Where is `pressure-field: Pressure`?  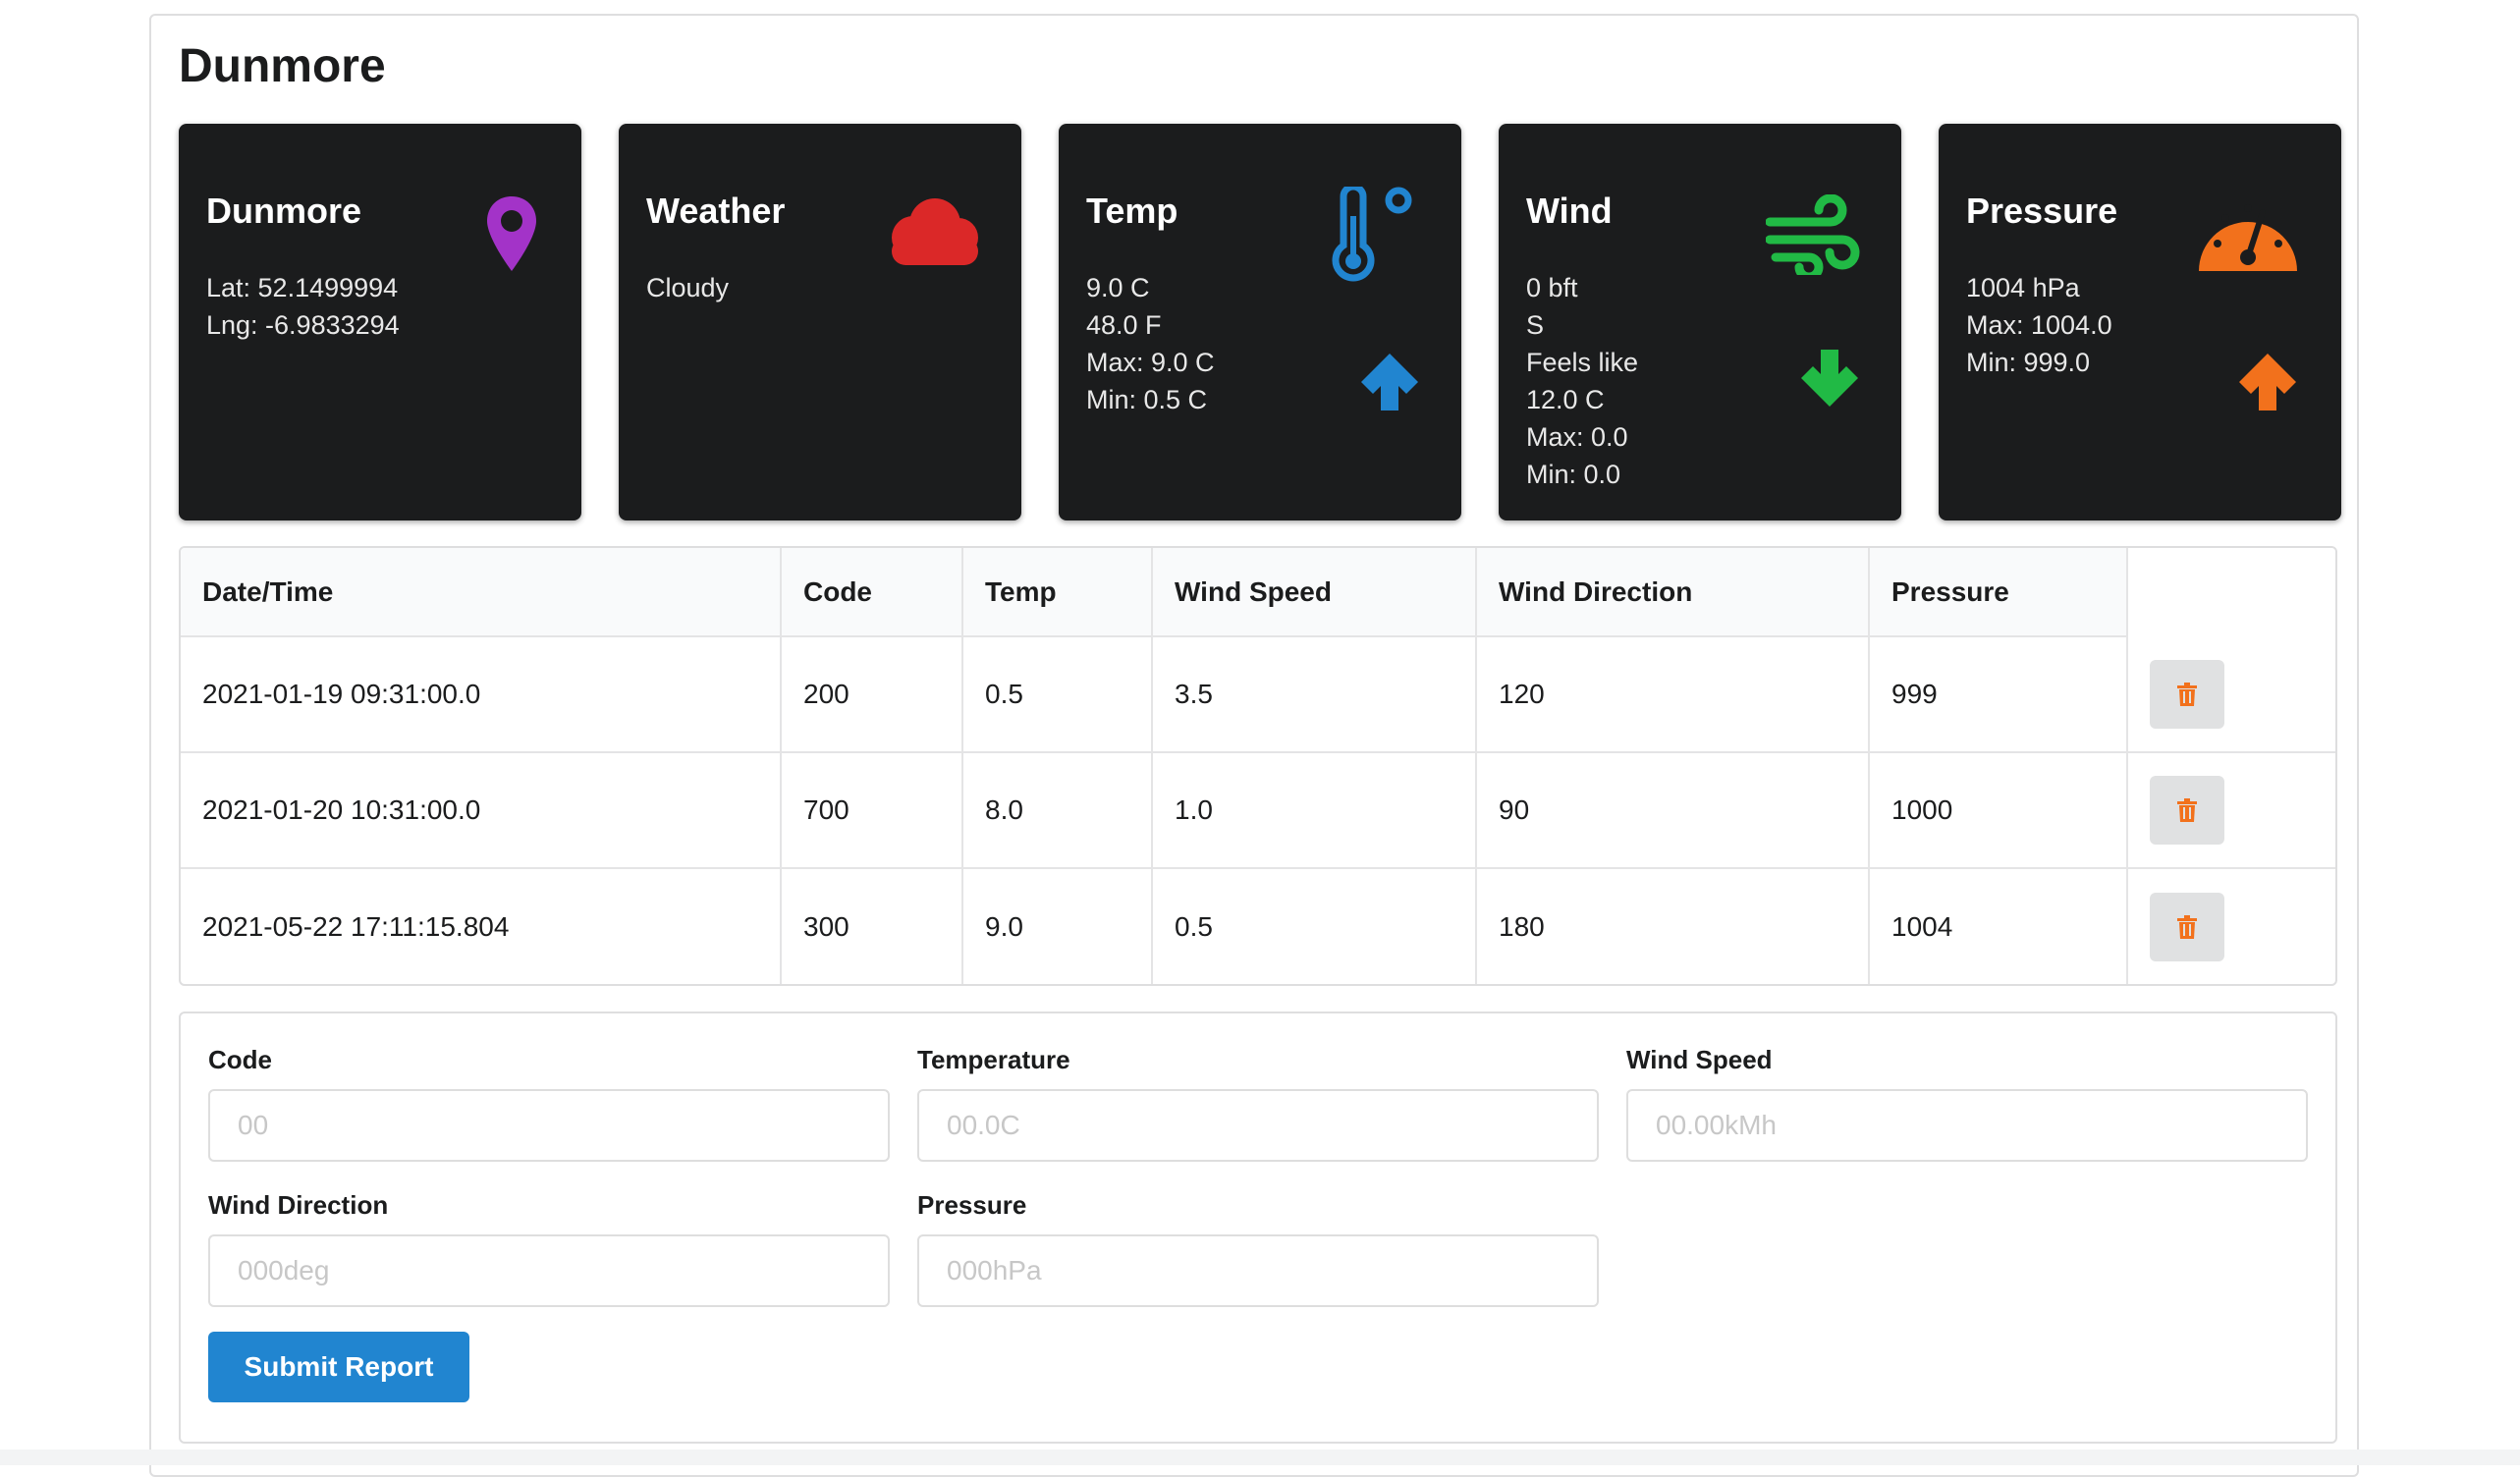
pressure-field: Pressure is located at coordinates (1258, 1248).